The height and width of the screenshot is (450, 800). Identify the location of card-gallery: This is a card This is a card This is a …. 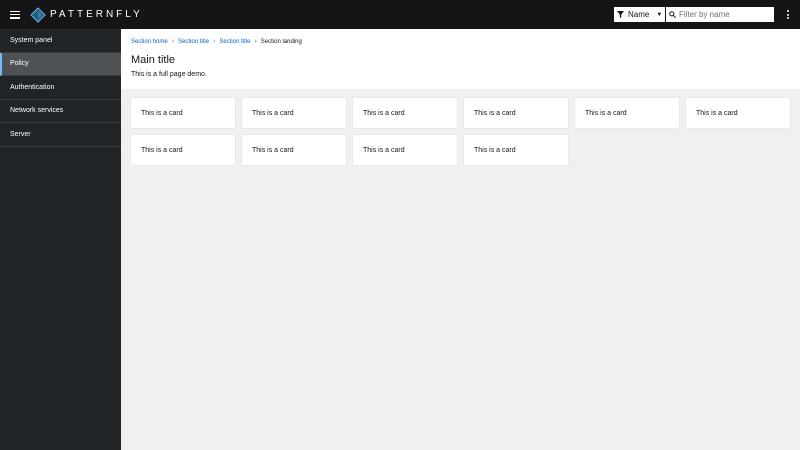
(460, 131).